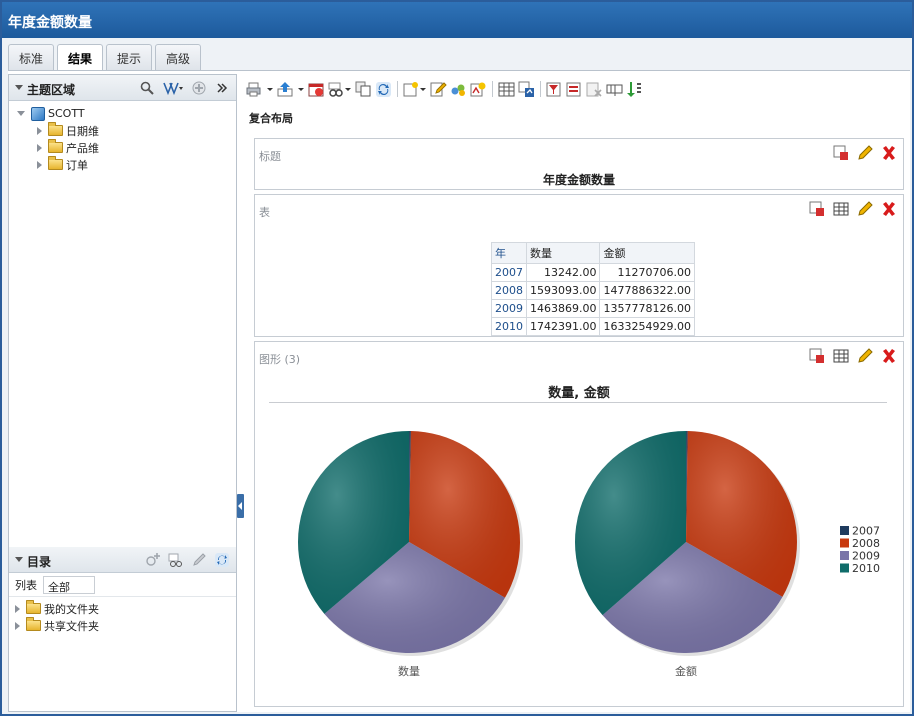  Describe the element at coordinates (240, 506) in the screenshot. I see `pane-collapse-handle` at that location.